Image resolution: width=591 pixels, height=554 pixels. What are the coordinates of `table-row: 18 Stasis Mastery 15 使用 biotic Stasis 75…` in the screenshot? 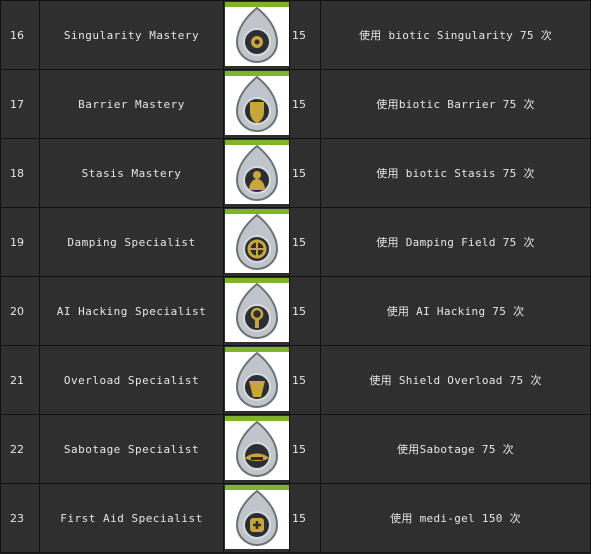 It's located at (295, 173).